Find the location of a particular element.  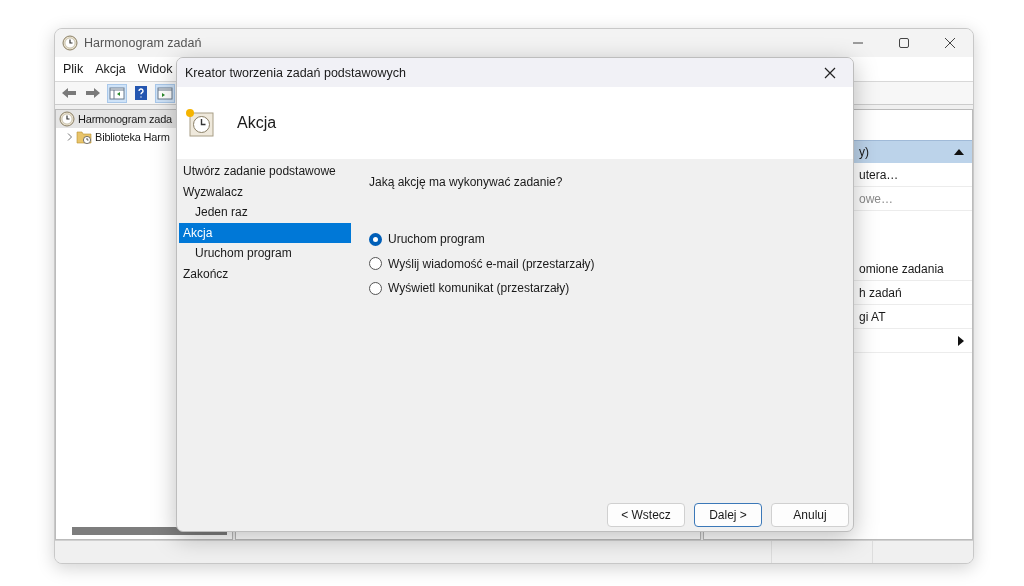

folder-clock-icon is located at coordinates (84, 137).